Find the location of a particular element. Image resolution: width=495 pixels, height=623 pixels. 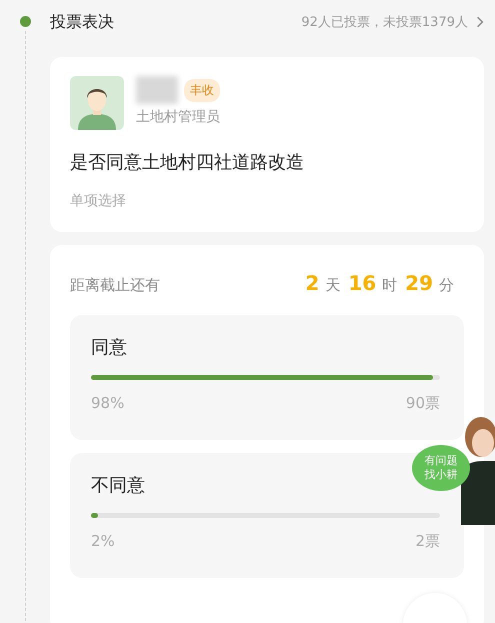

blurred-name is located at coordinates (157, 90).